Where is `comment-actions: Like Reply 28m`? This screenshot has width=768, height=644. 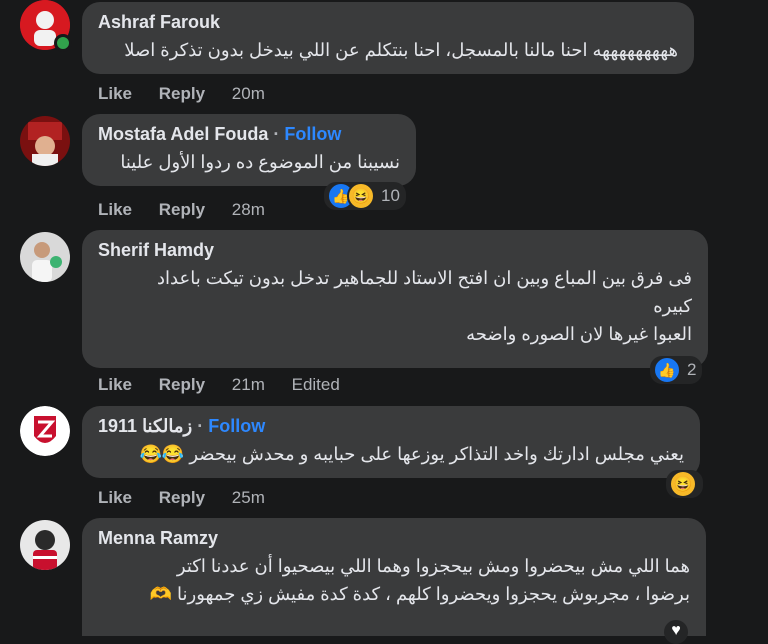 comment-actions: Like Reply 28m is located at coordinates (192, 210).